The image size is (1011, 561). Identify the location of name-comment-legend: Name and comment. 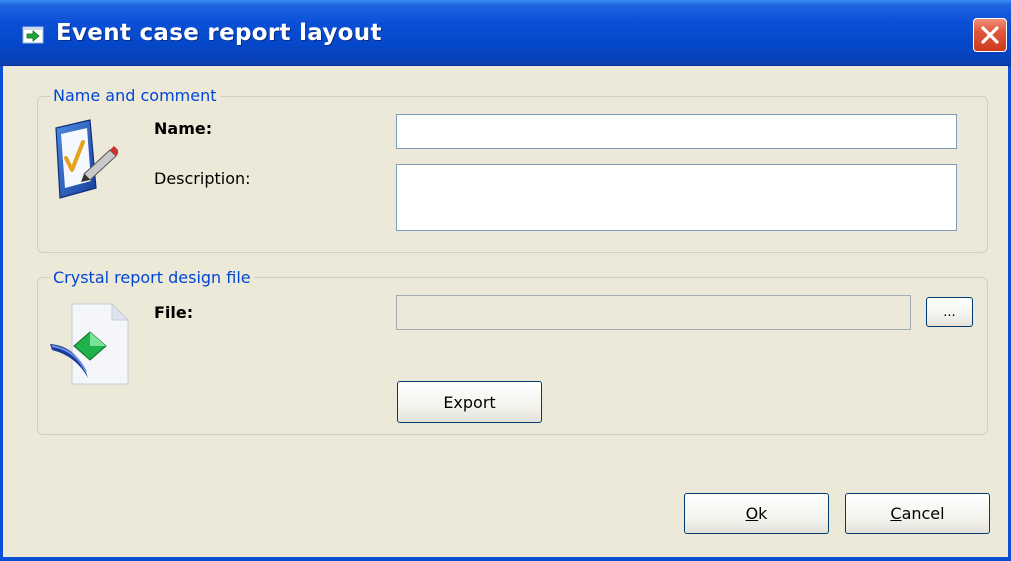
(135, 95).